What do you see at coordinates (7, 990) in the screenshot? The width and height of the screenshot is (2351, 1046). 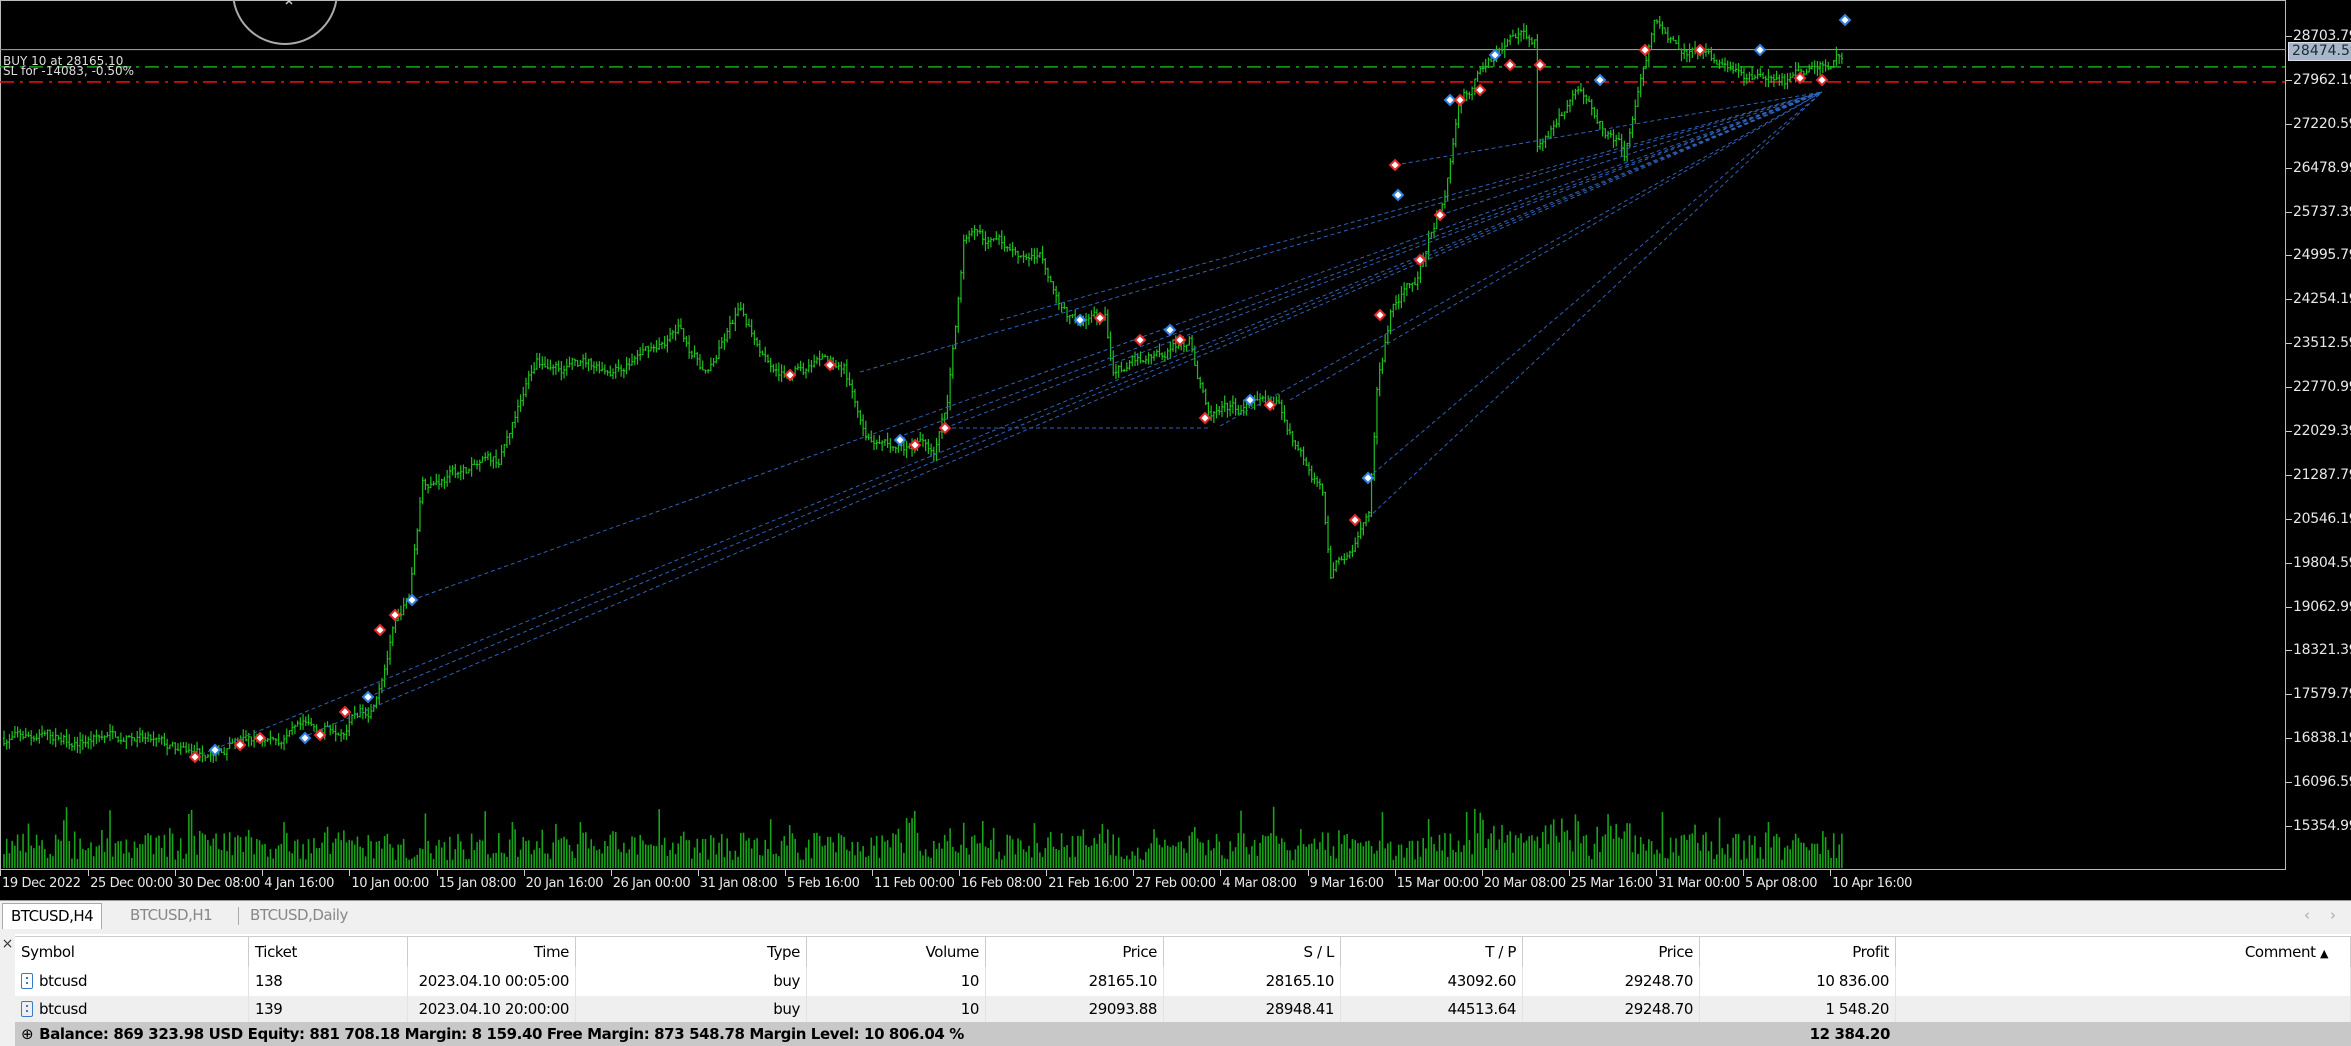 I see `close-terminal-button: ×` at bounding box center [7, 990].